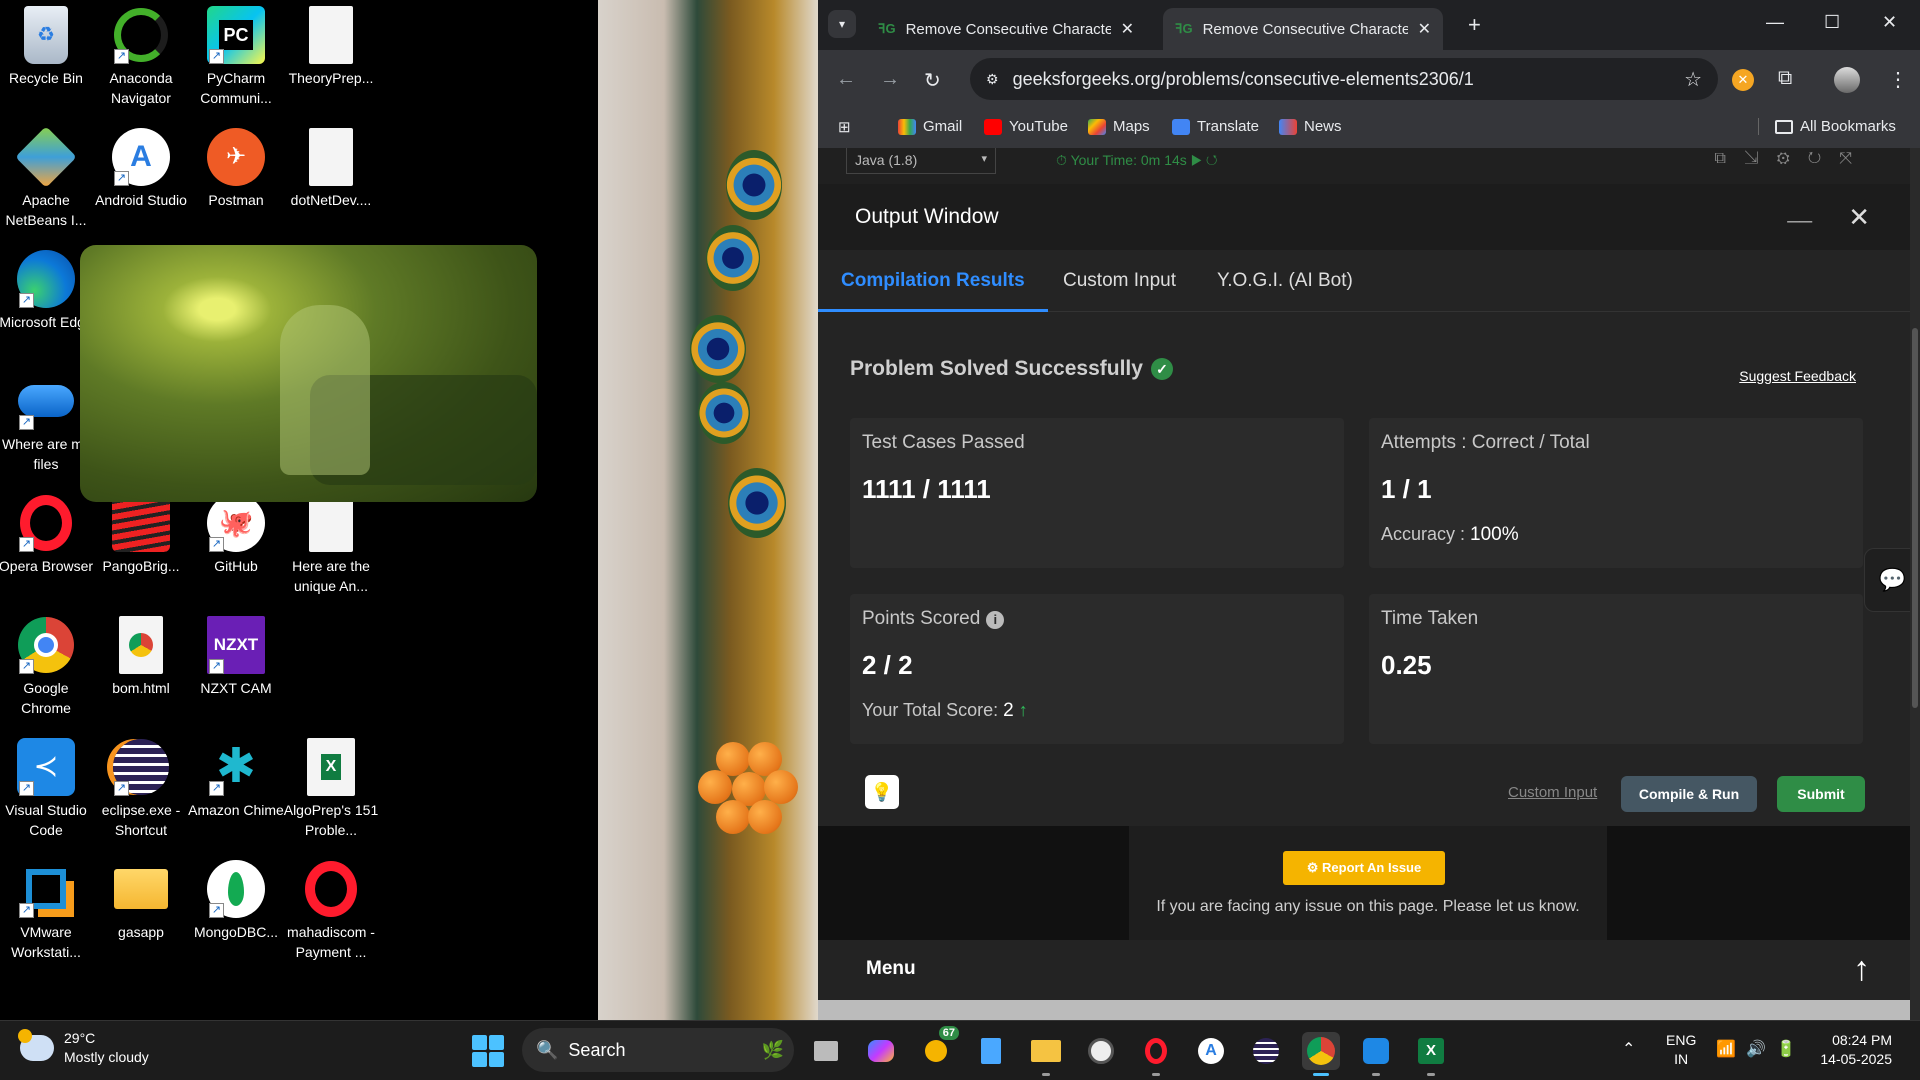 This screenshot has width=1920, height=1080. Describe the element at coordinates (826, 1051) in the screenshot. I see `task-view-icon` at that location.